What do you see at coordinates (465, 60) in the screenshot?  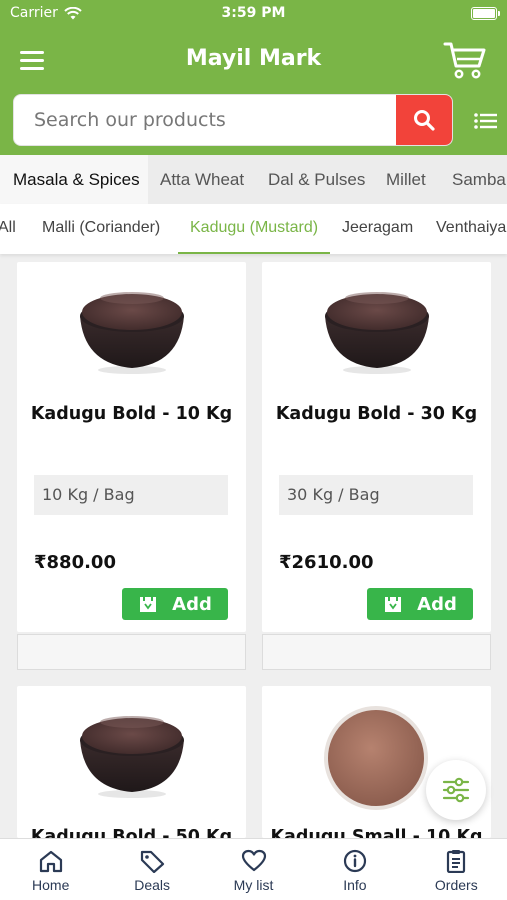 I see `cart-icon` at bounding box center [465, 60].